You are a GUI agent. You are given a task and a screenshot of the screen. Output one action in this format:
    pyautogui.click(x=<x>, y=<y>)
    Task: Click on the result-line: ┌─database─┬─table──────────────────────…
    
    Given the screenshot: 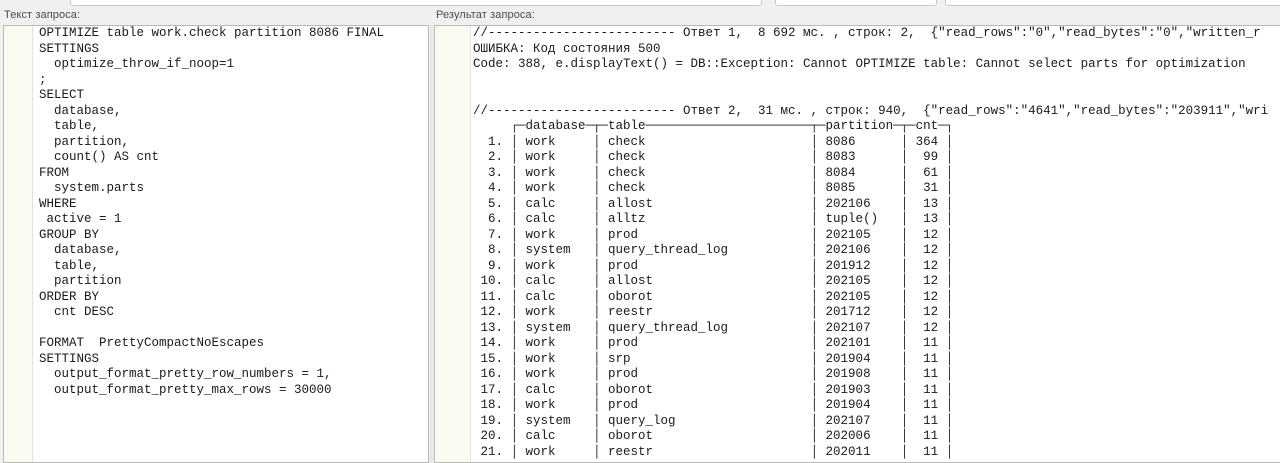 What is the action you would take?
    pyautogui.click(x=713, y=126)
    